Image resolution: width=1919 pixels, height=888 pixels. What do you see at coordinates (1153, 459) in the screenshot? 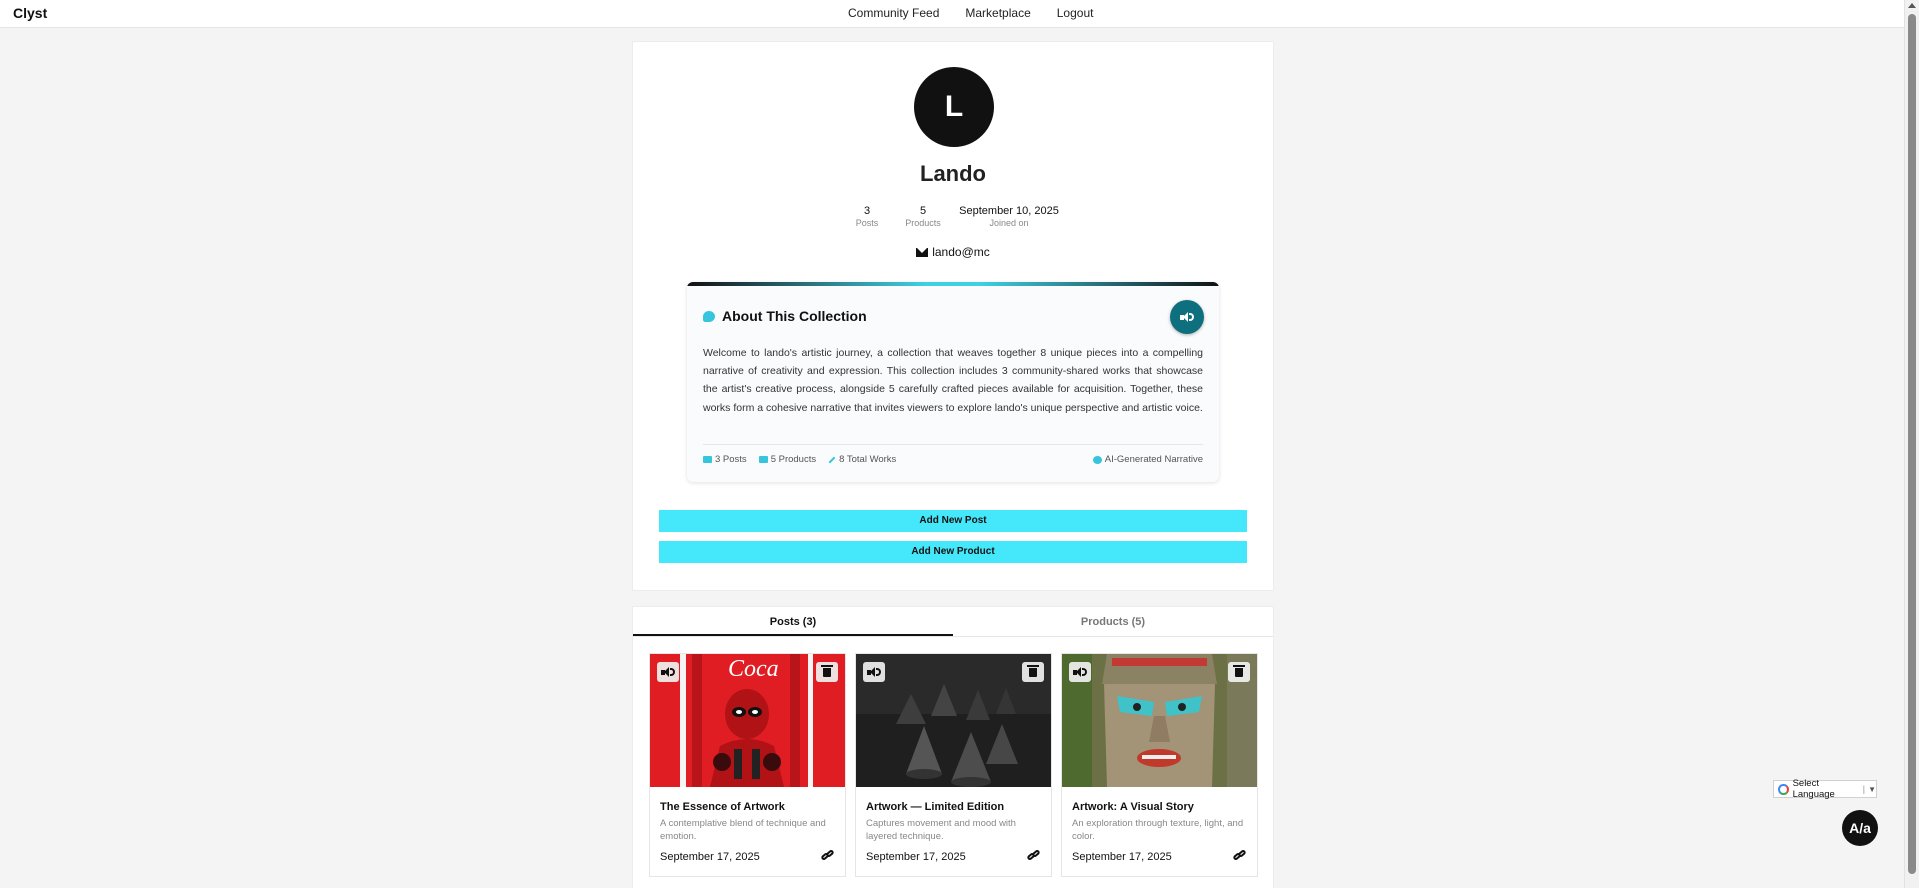
I see `ai-note-label: AI-Generated Narrative` at bounding box center [1153, 459].